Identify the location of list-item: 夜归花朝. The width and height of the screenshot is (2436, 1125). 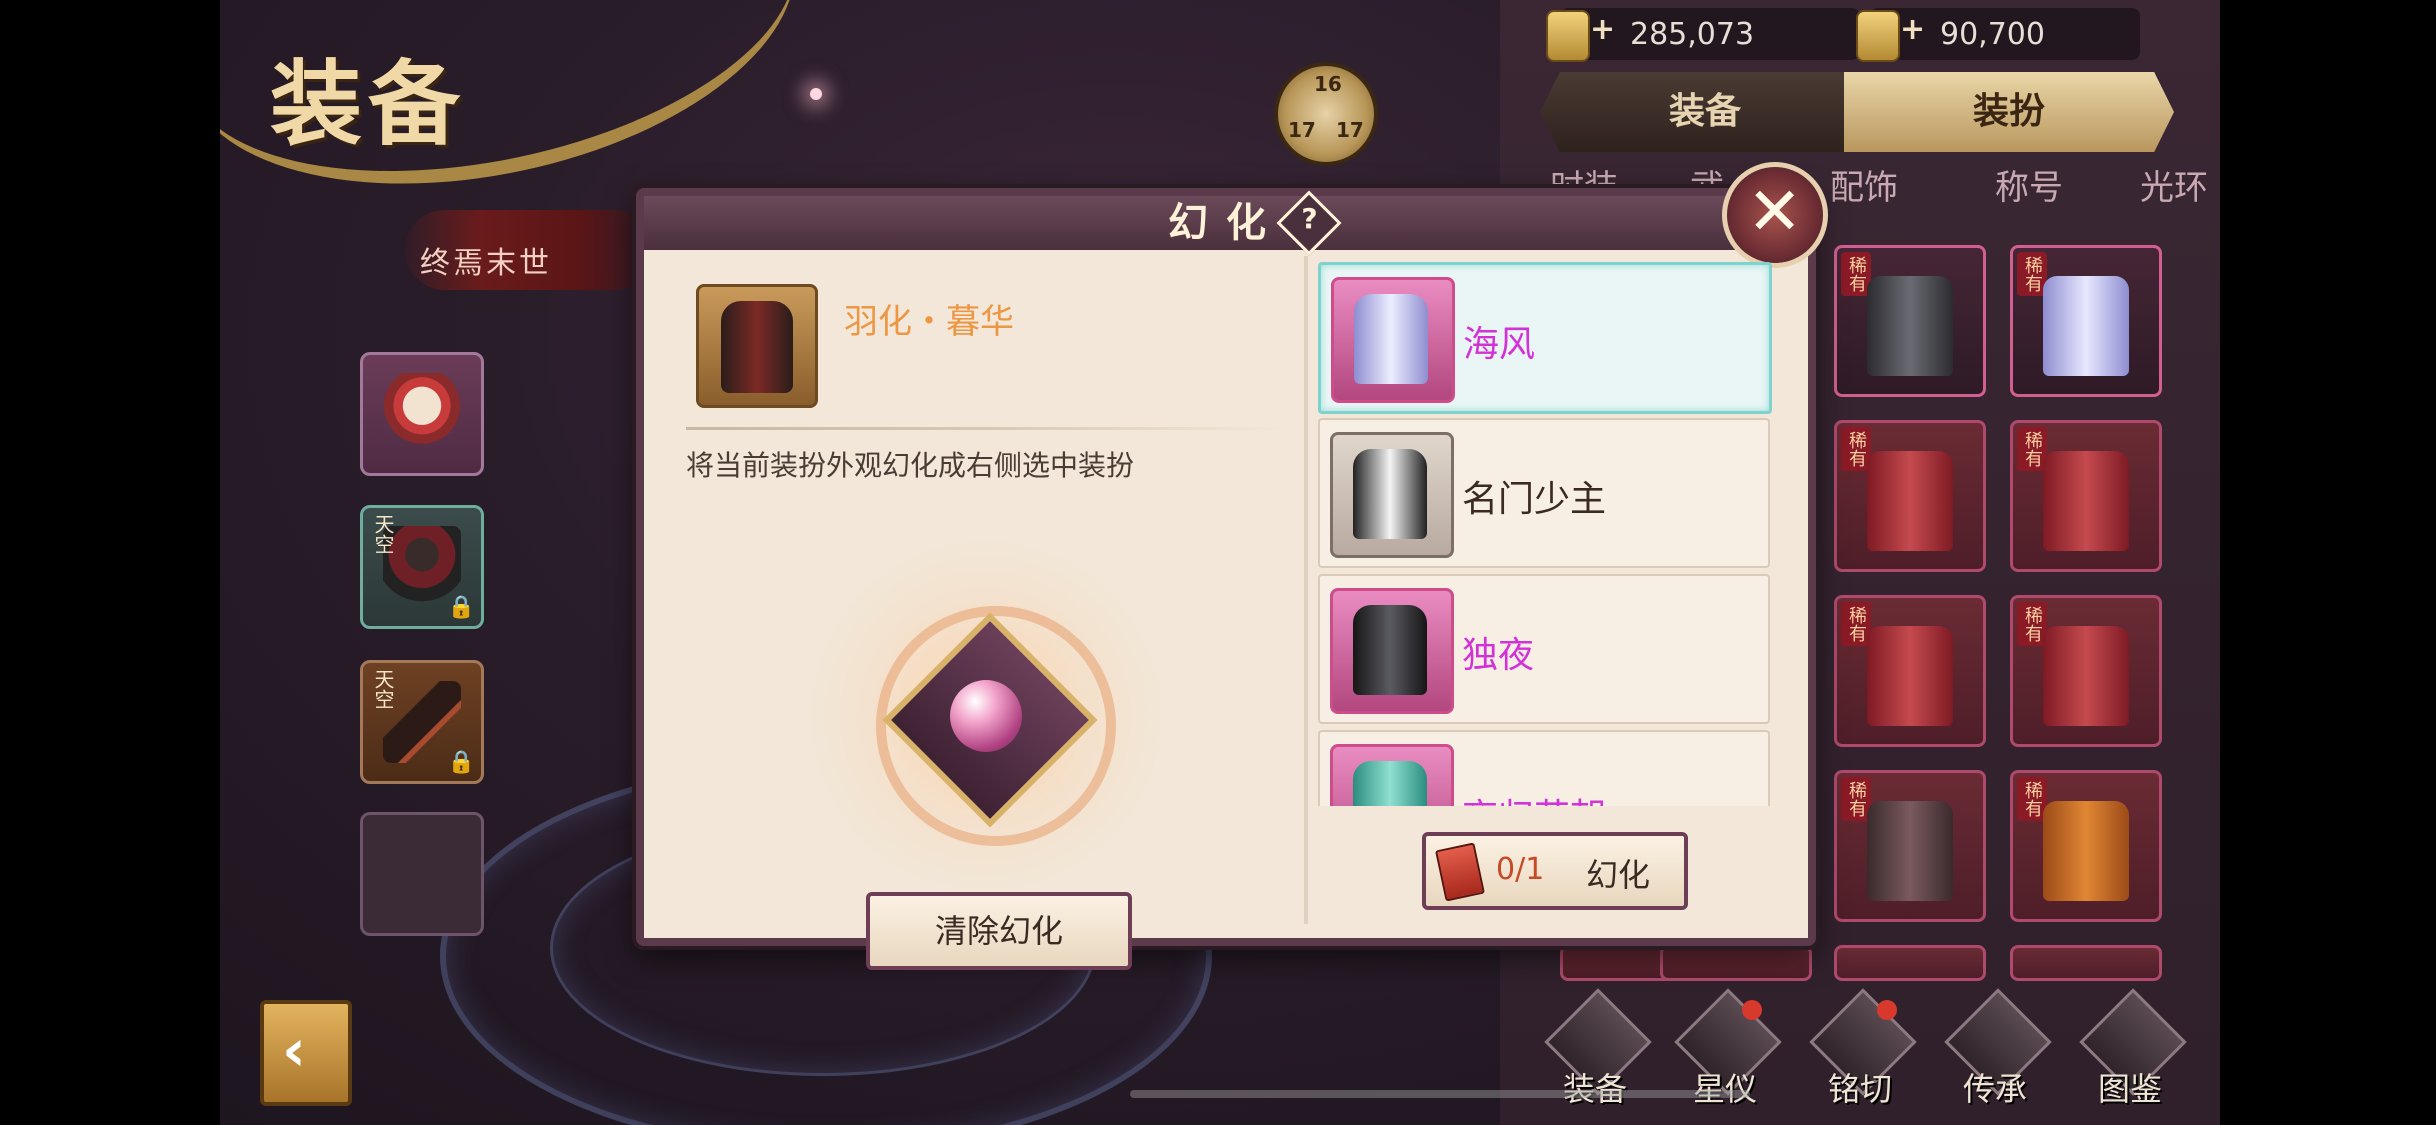
(1544, 768).